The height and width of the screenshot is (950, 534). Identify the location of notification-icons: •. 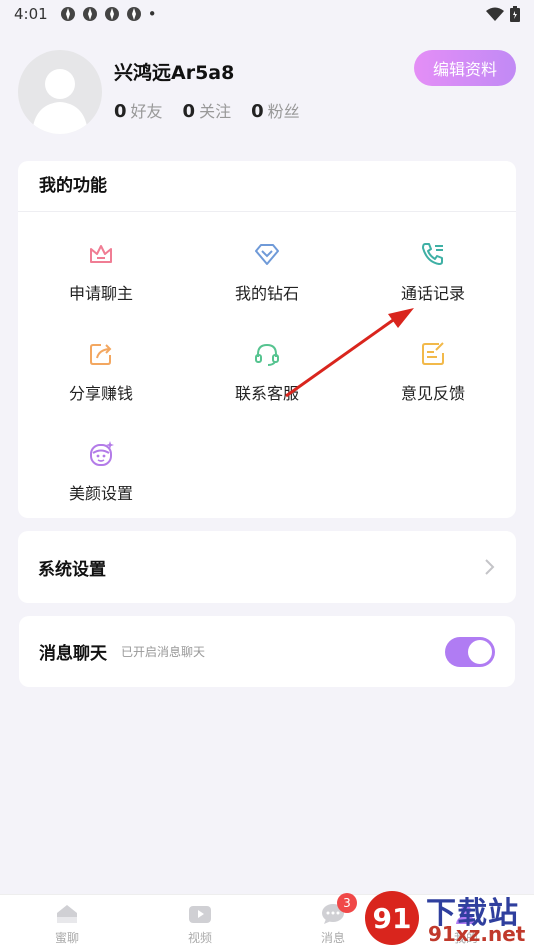
(108, 14).